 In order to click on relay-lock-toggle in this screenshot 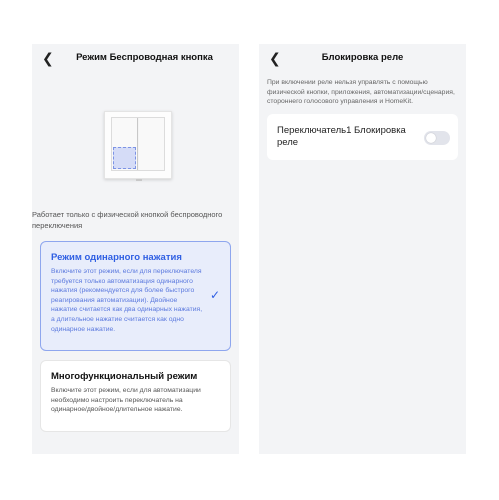, I will do `click(437, 138)`.